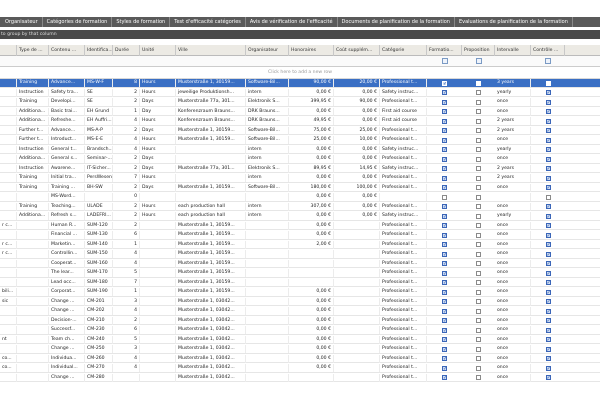 The image size is (600, 400). Describe the element at coordinates (292, 22) in the screenshot. I see `tab-4: Avis de vérification de l'efficacité` at that location.